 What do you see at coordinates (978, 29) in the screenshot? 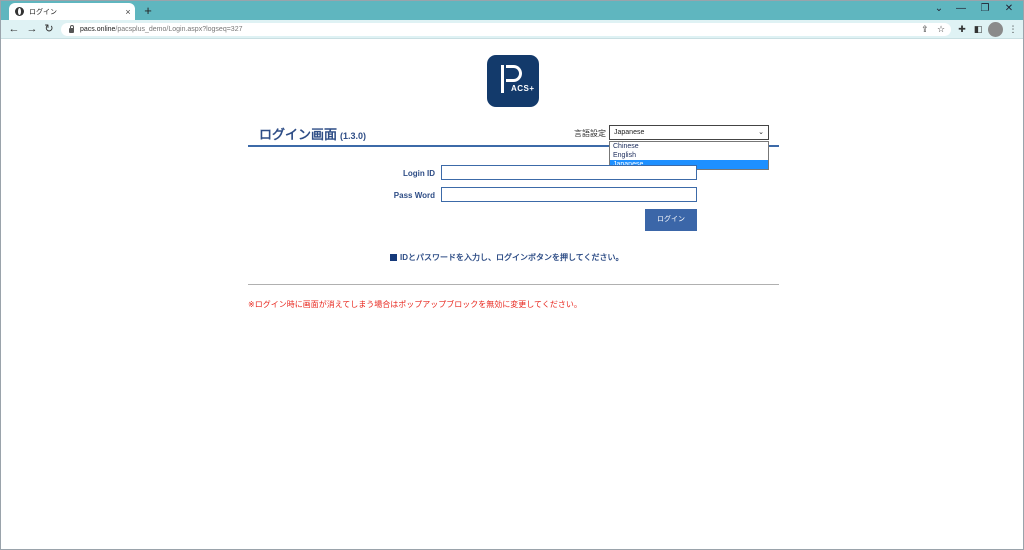
I see `side-panel-icon: ◧` at bounding box center [978, 29].